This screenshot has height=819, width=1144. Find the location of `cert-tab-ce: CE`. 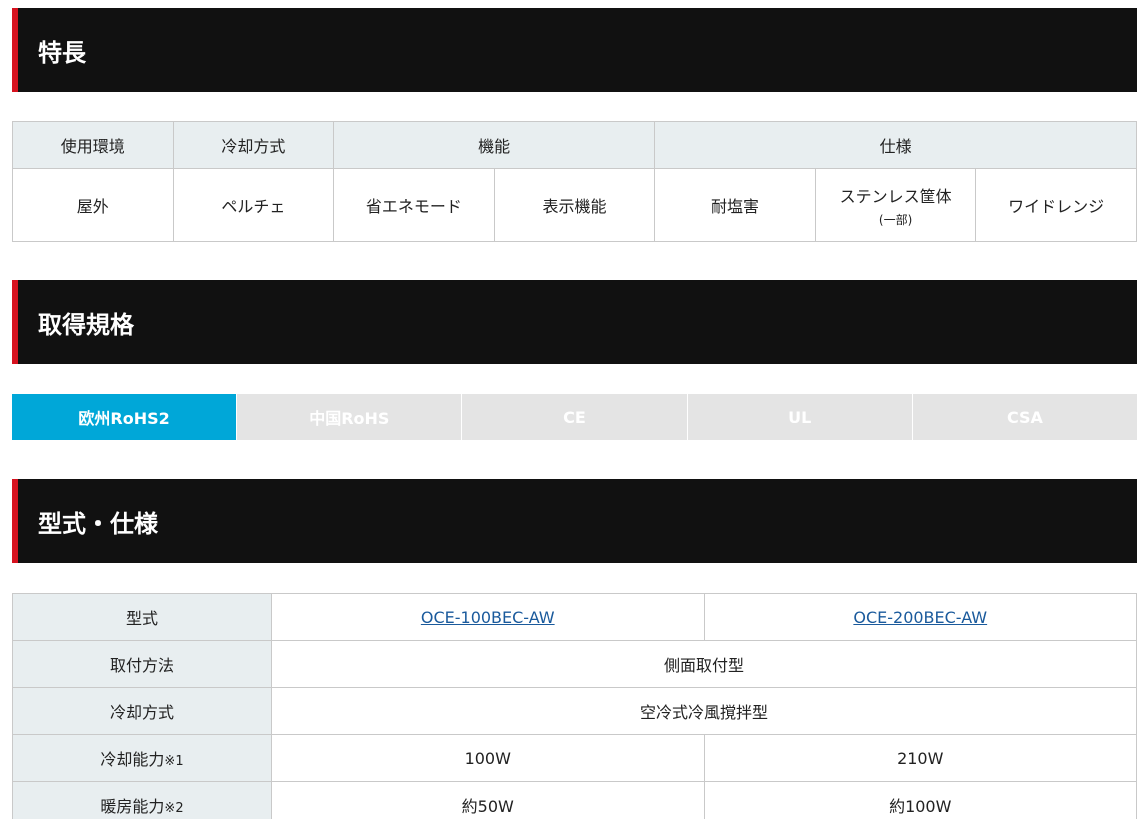

cert-tab-ce: CE is located at coordinates (574, 417).